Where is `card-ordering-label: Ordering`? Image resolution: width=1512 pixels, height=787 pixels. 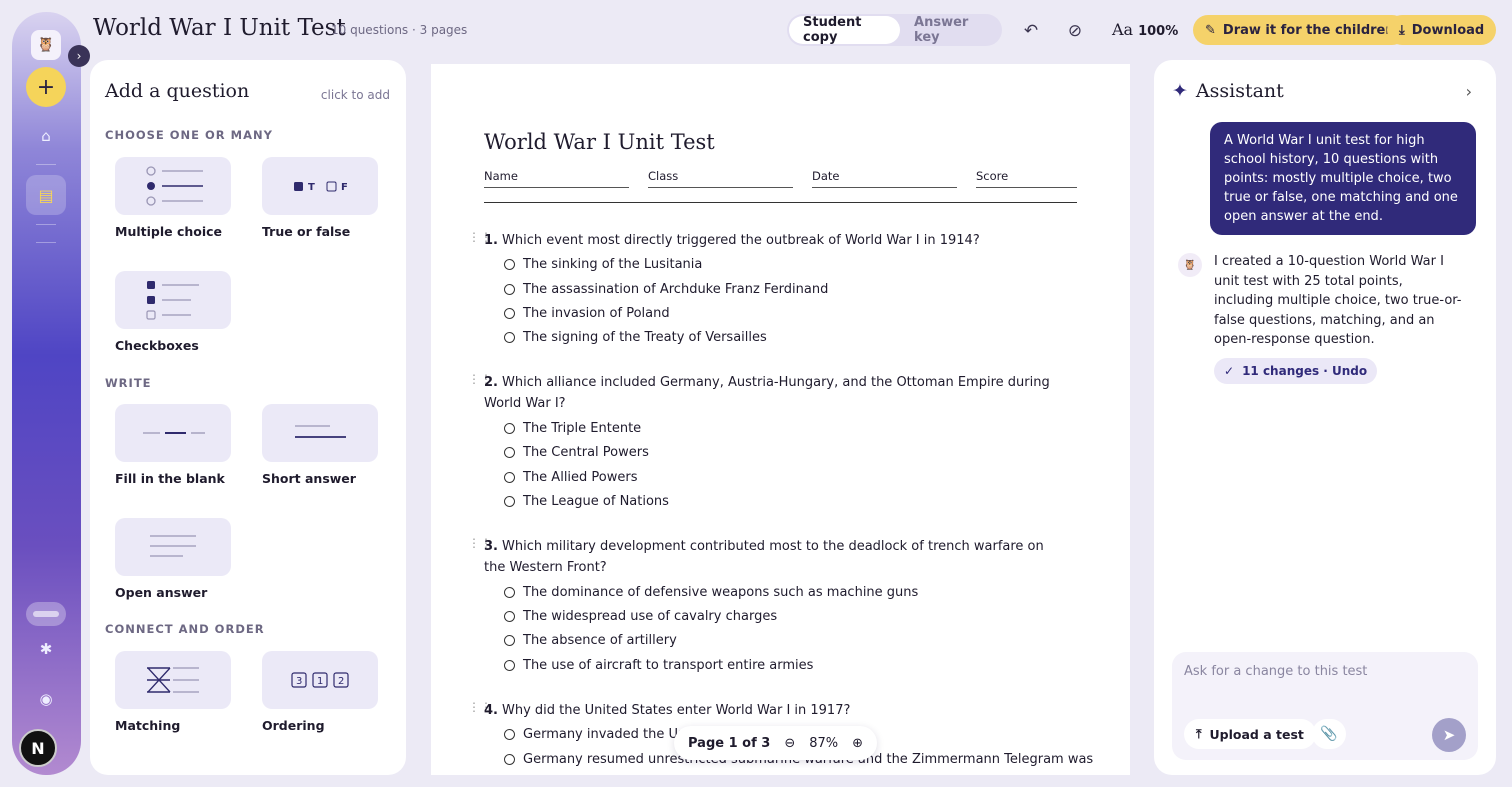
card-ordering-label: Ordering is located at coordinates (293, 725).